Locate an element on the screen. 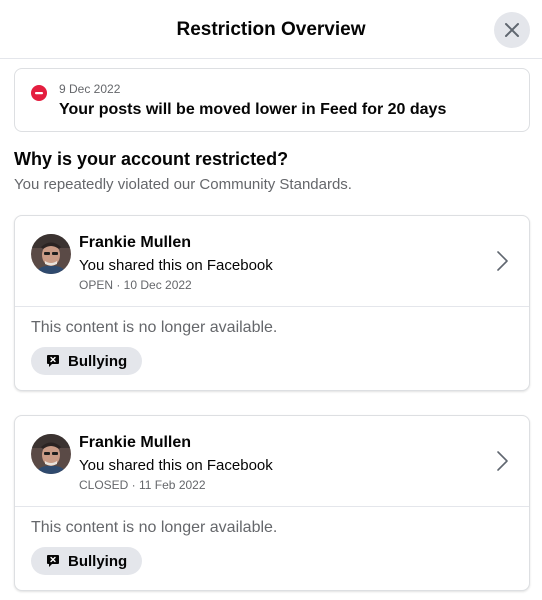 Image resolution: width=542 pixels, height=600 pixels. dialog-title: Restriction Overview is located at coordinates (271, 29).